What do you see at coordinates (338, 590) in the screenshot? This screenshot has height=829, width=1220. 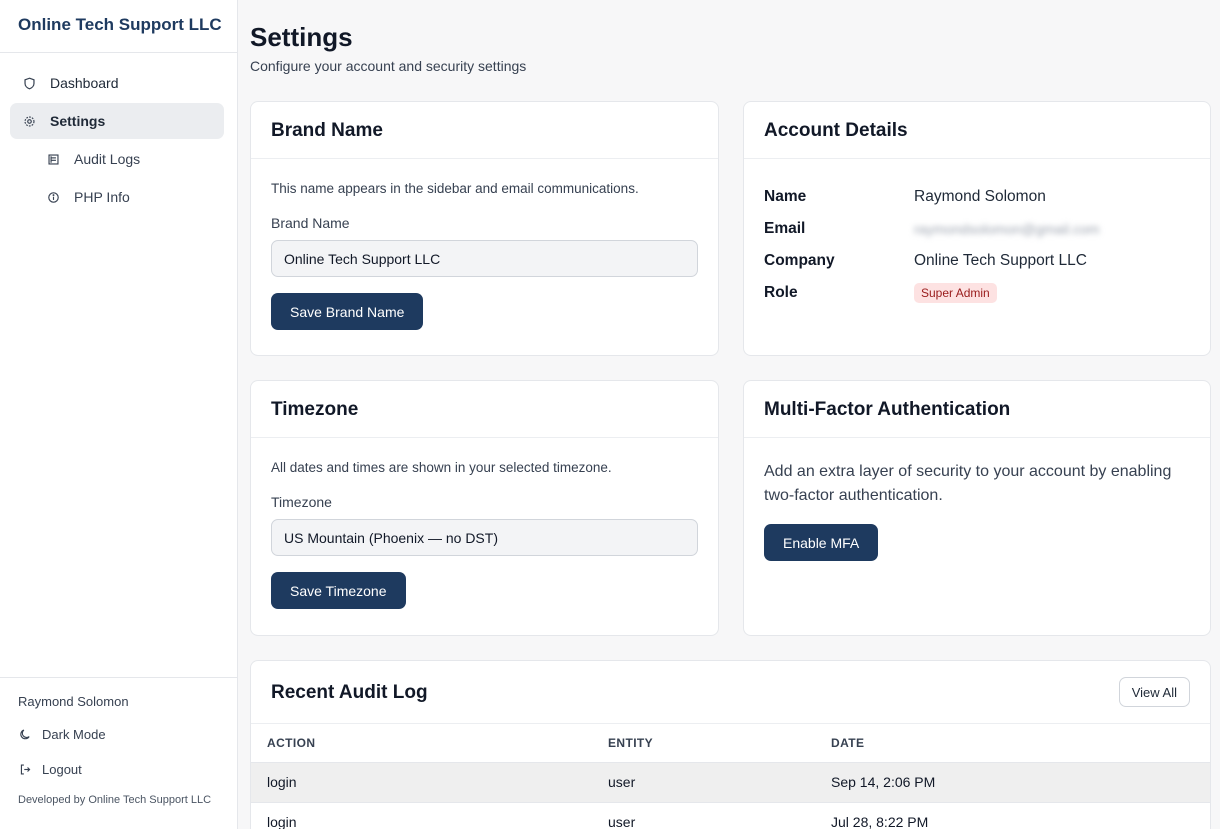 I see `save-timezone-button: Save Timezone` at bounding box center [338, 590].